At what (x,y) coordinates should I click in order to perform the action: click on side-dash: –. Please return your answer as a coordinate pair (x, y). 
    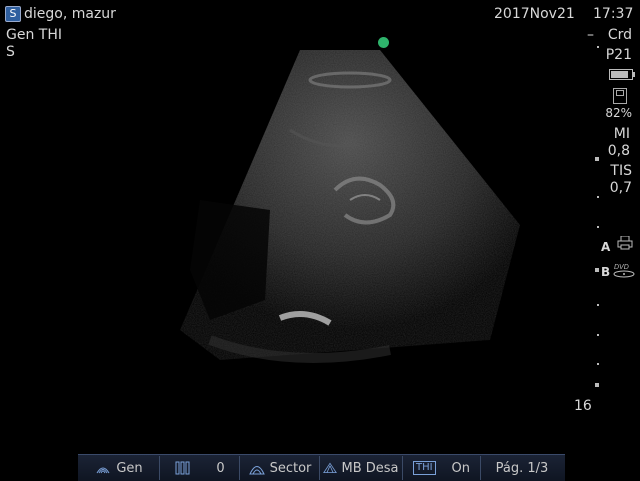
    Looking at the image, I should click on (590, 35).